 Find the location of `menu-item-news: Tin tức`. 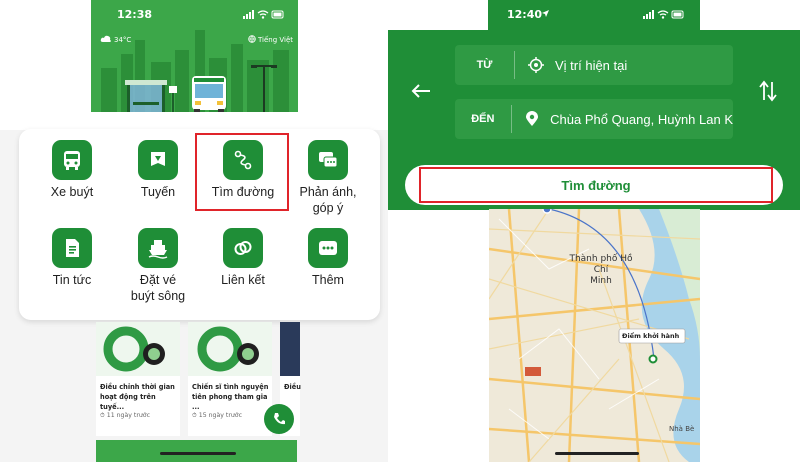

menu-item-news: Tin tức is located at coordinates (72, 258).